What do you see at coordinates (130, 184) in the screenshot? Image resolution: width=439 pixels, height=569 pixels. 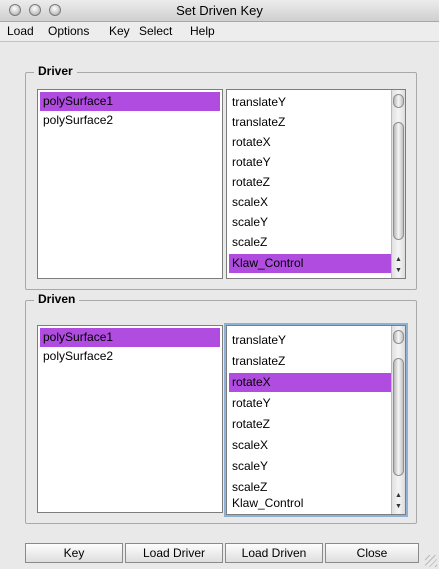 I see `driver-object-list: polySurface1 polySurface2` at bounding box center [130, 184].